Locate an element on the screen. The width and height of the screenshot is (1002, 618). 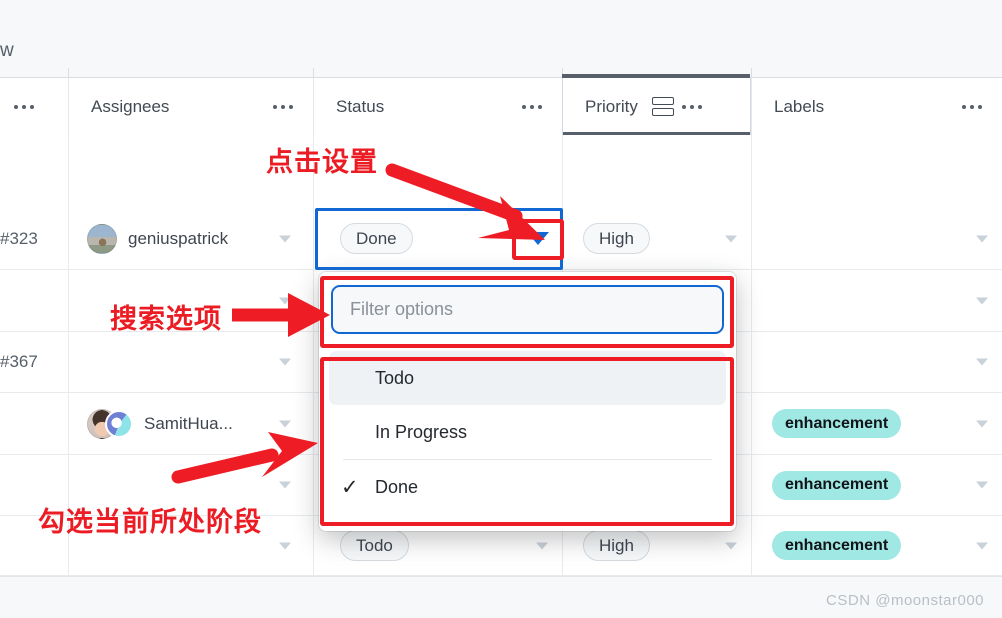
filter-options-input: Filter options is located at coordinates (527, 309).